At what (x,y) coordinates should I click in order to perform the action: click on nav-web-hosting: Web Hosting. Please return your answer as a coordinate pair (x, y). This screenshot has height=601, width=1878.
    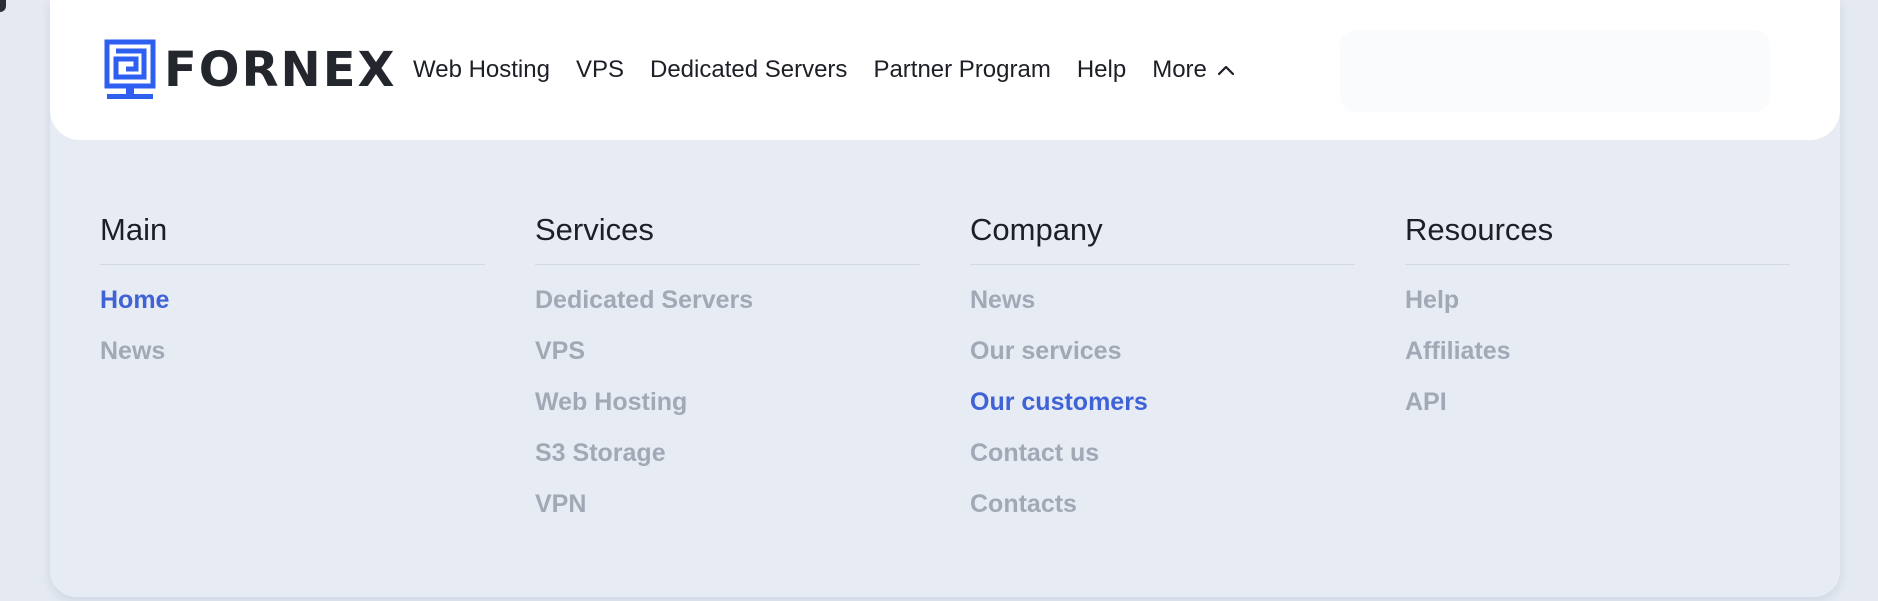
    Looking at the image, I should click on (481, 70).